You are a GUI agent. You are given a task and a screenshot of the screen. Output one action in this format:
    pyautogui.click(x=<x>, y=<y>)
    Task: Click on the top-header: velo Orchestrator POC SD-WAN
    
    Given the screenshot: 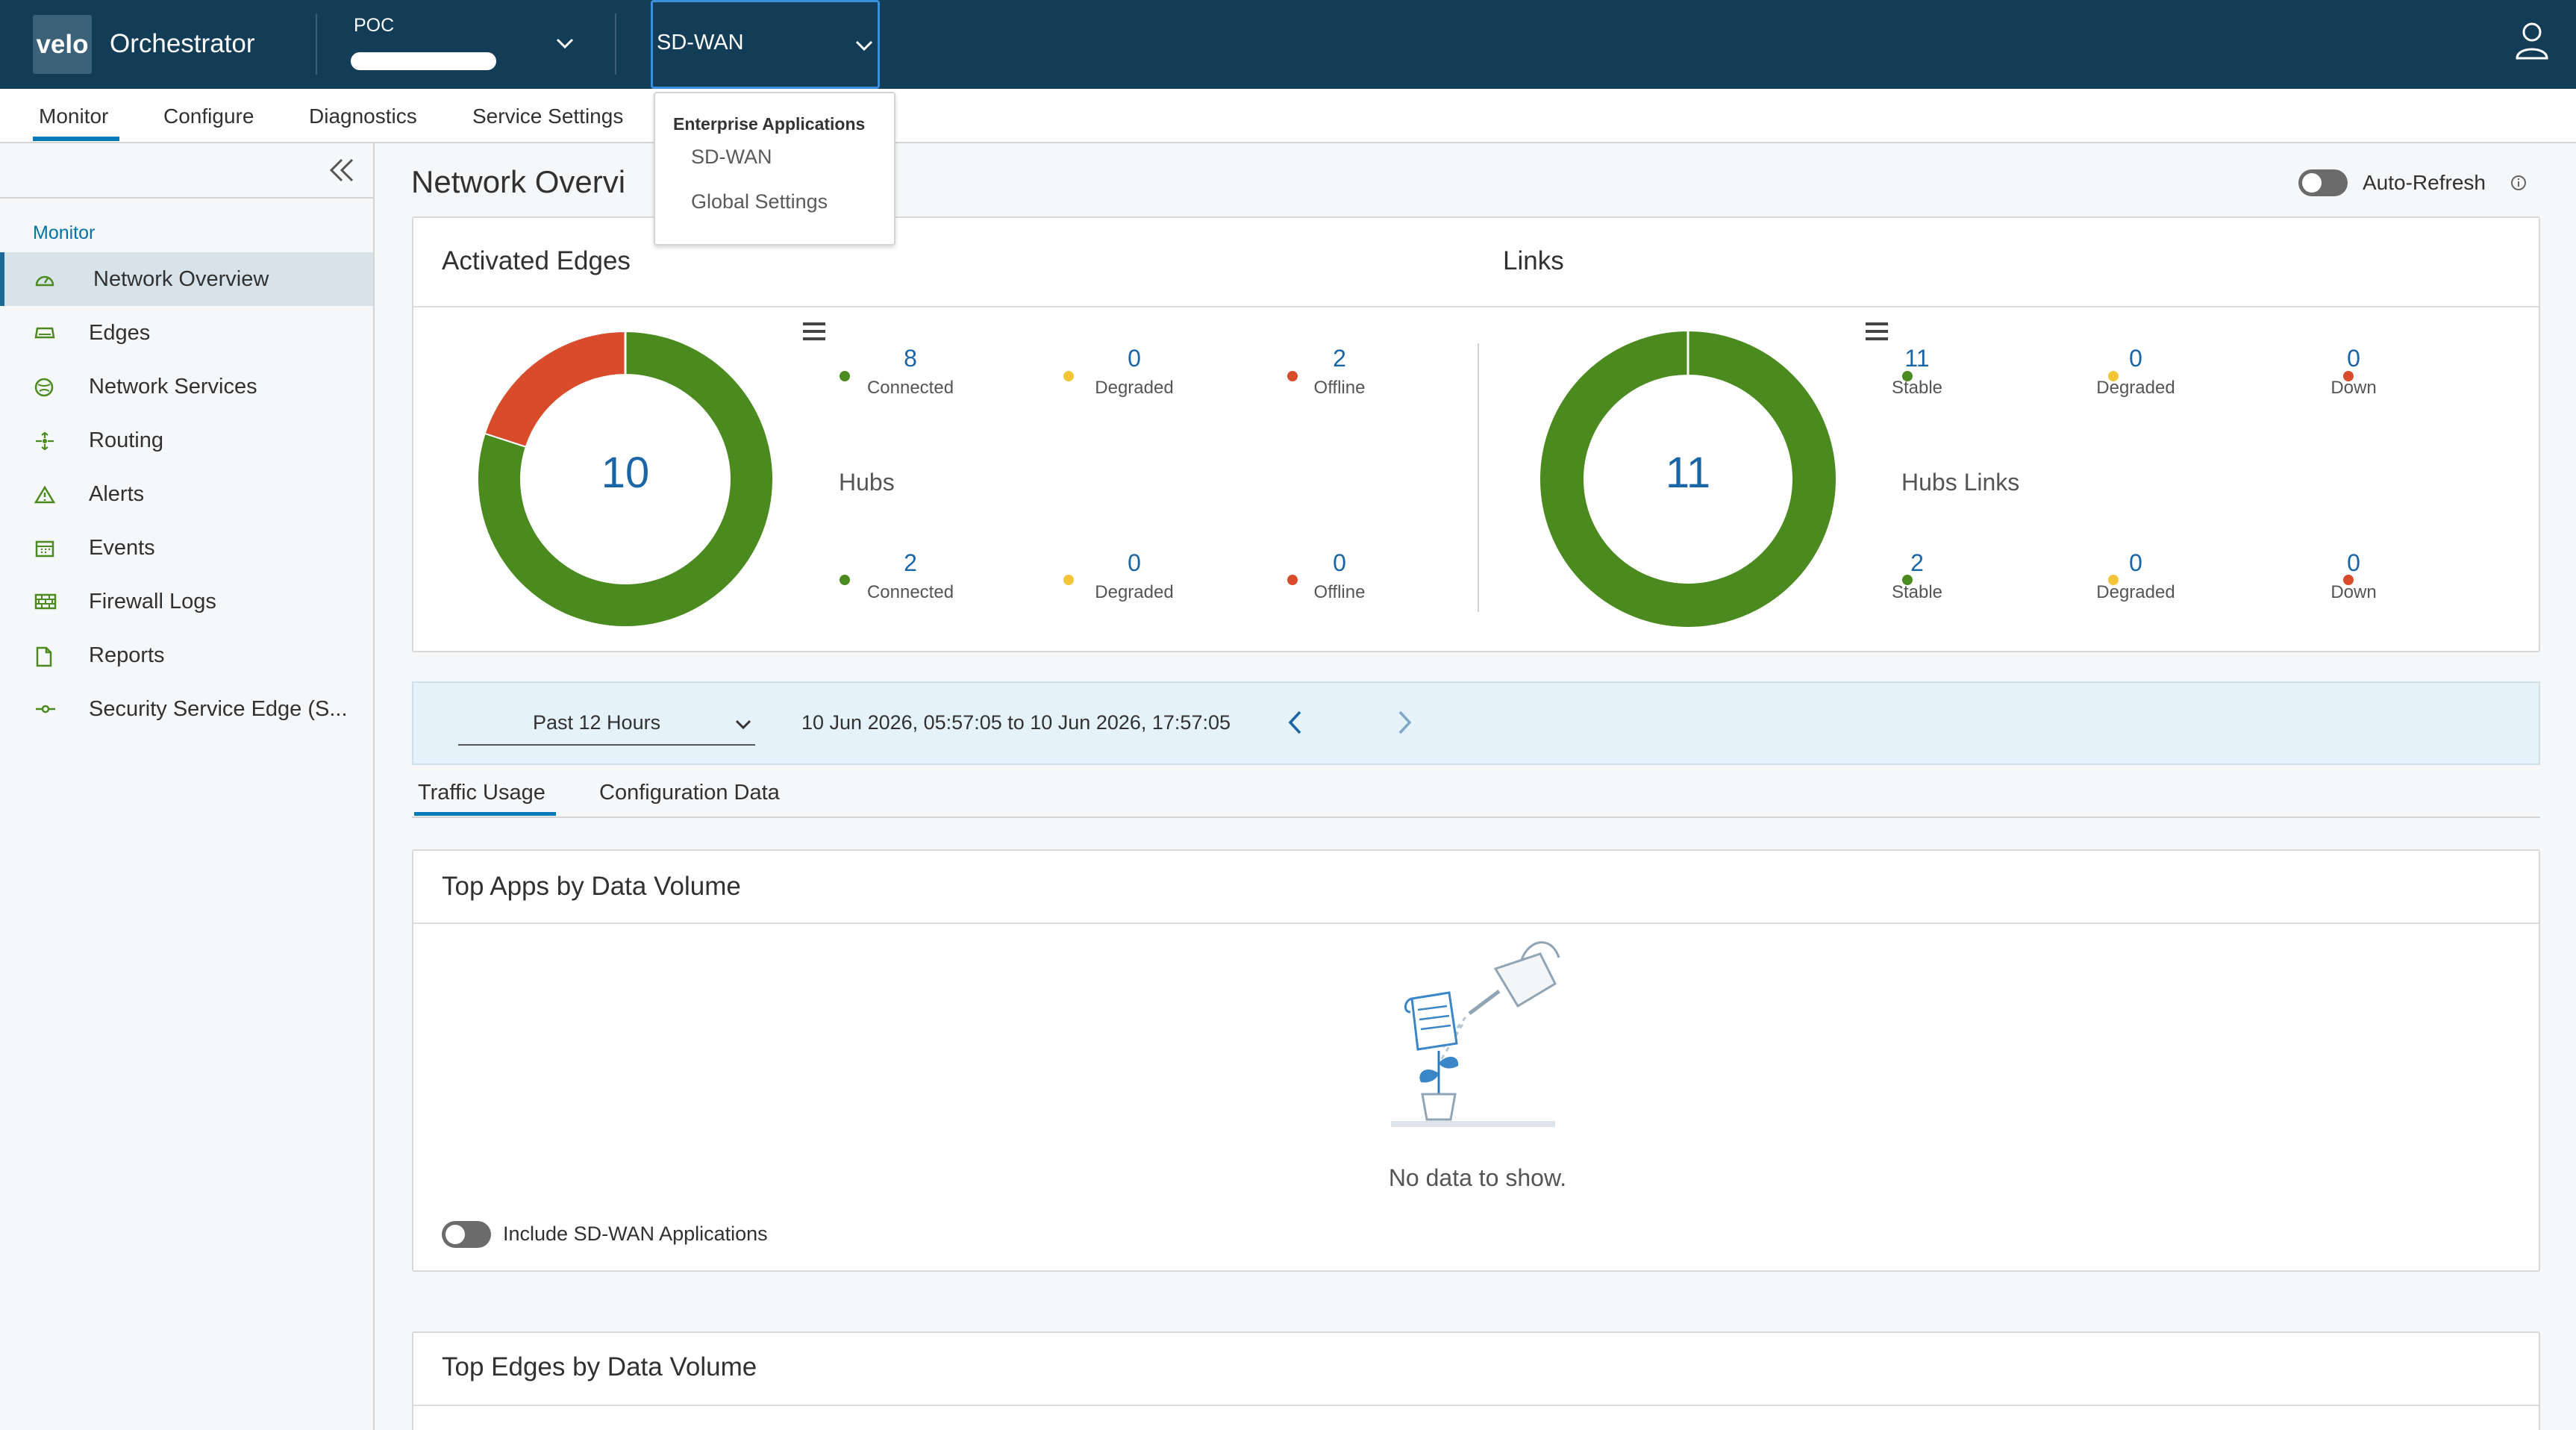 What is the action you would take?
    pyautogui.click(x=1288, y=44)
    